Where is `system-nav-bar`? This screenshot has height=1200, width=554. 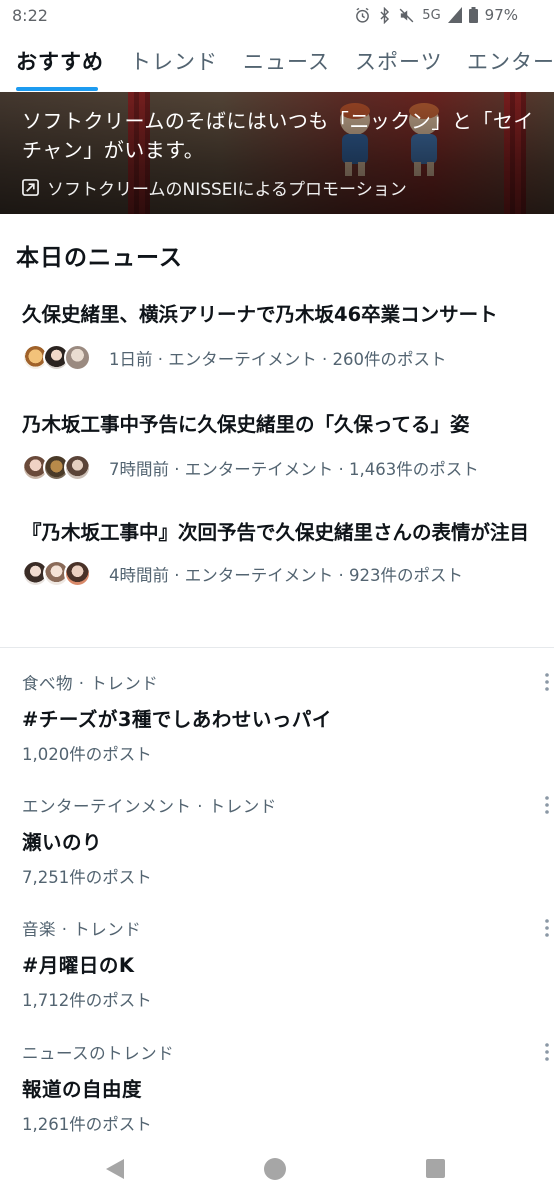
system-nav-bar is located at coordinates (277, 1170).